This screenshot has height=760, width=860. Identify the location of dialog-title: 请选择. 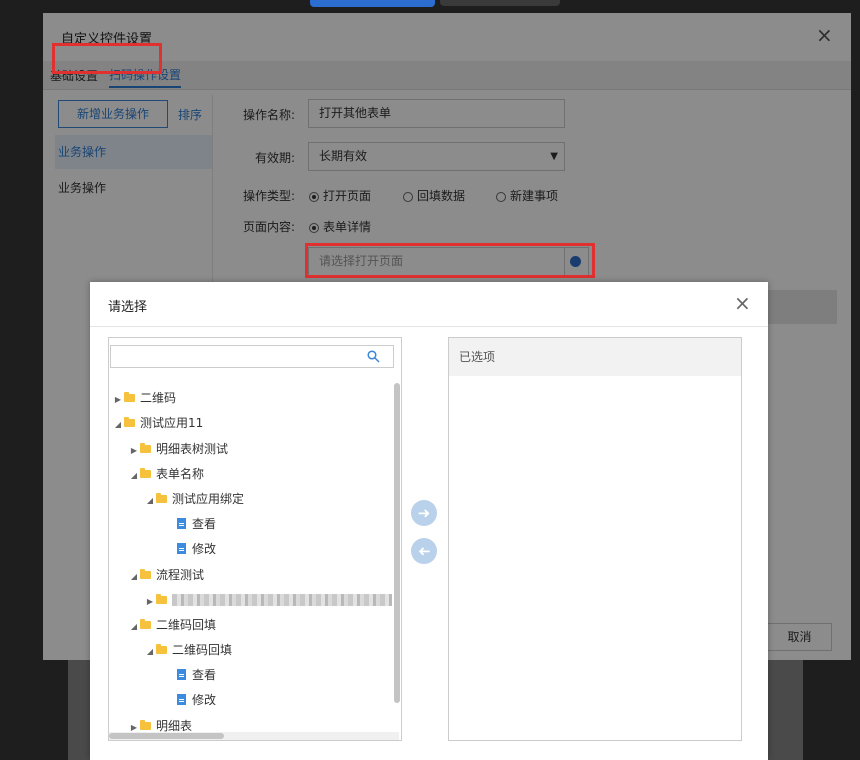
(128, 307).